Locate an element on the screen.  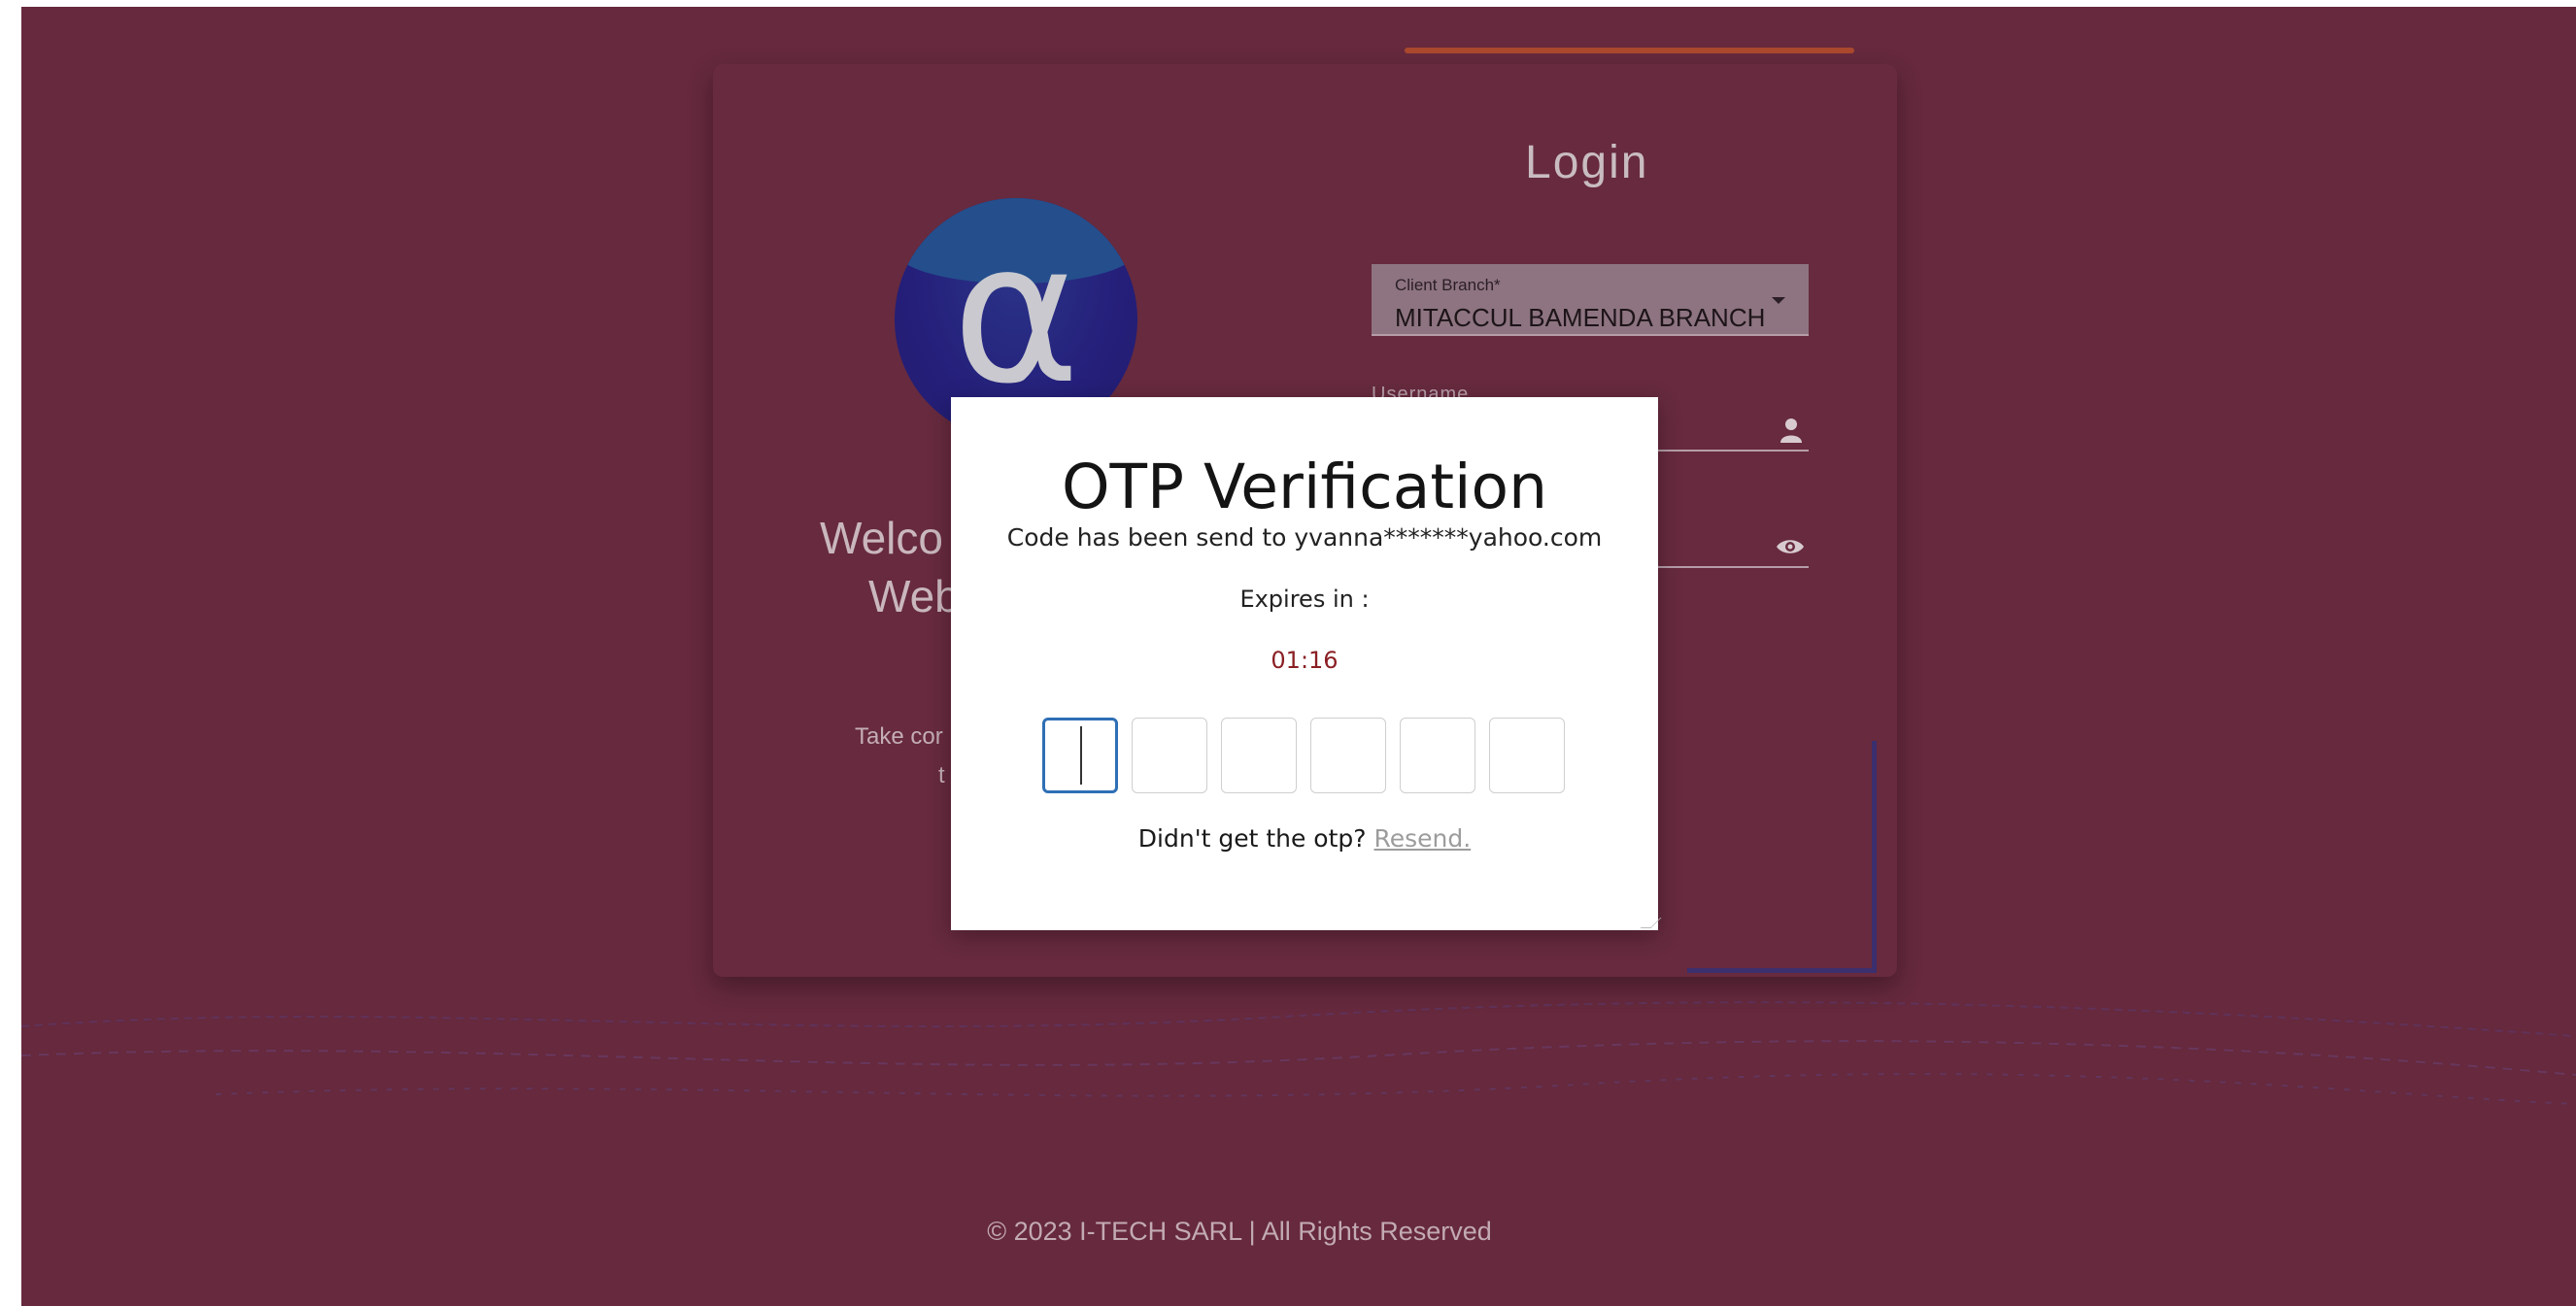
footer: © 2023 I-TECH SARL | All Rights Reserved is located at coordinates (1298, 1232).